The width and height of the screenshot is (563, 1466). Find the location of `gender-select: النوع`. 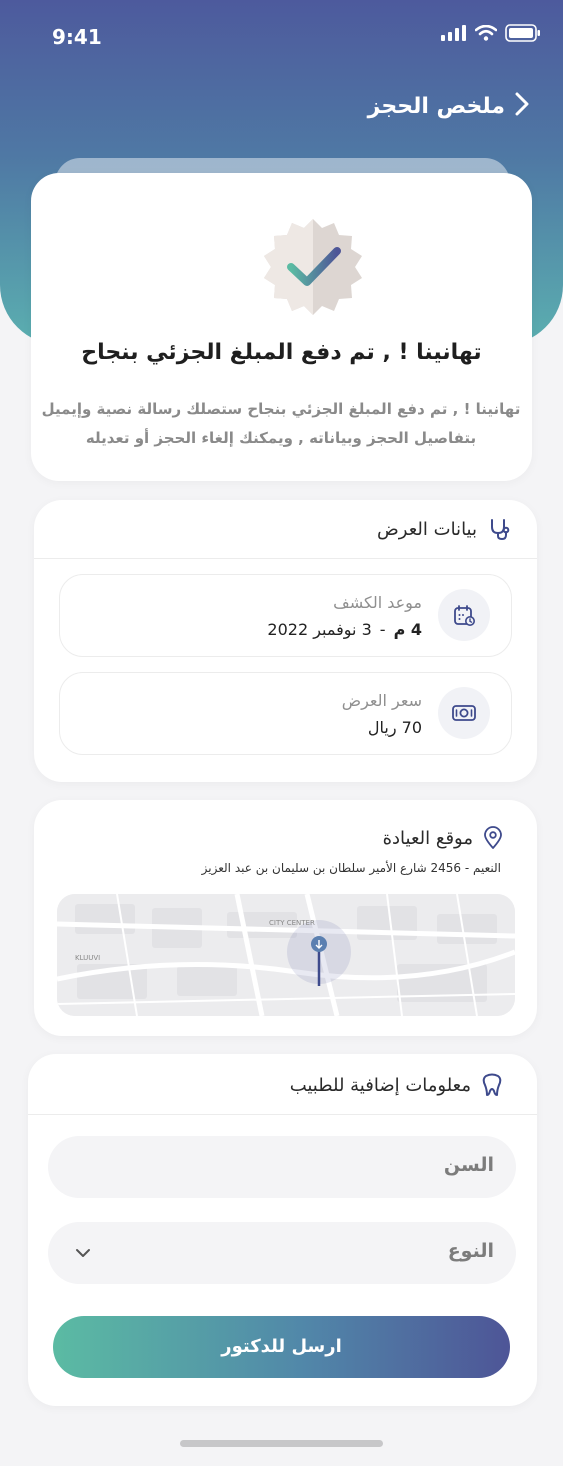

gender-select: النوع is located at coordinates (282, 1253).